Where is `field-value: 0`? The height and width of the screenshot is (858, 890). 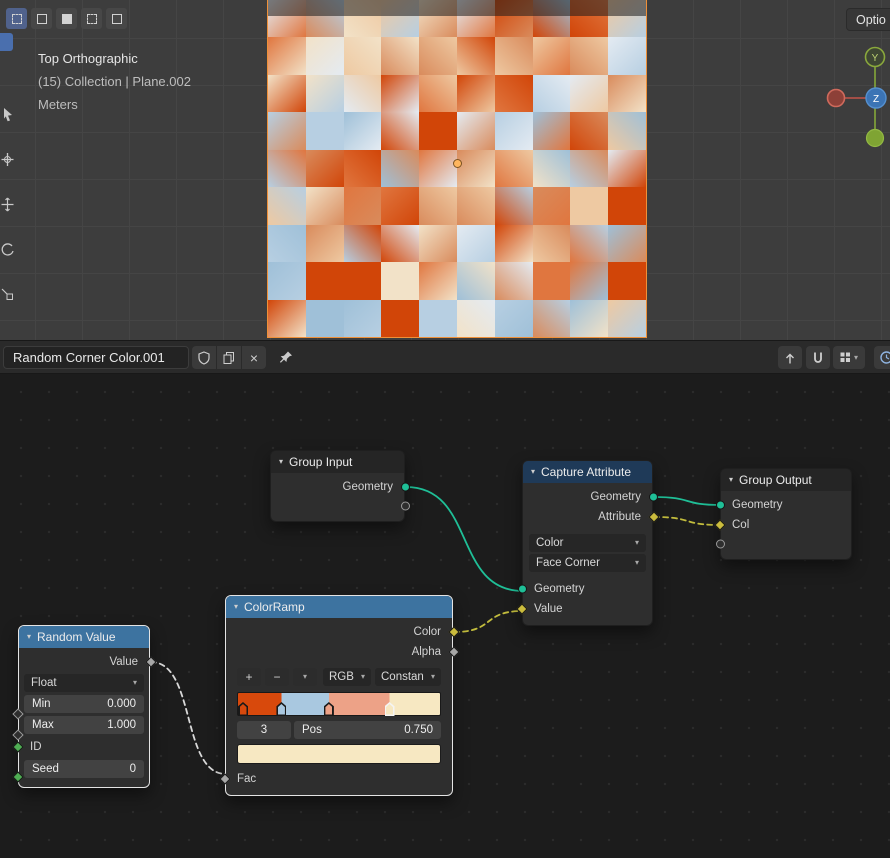
field-value: 0 is located at coordinates (132, 769).